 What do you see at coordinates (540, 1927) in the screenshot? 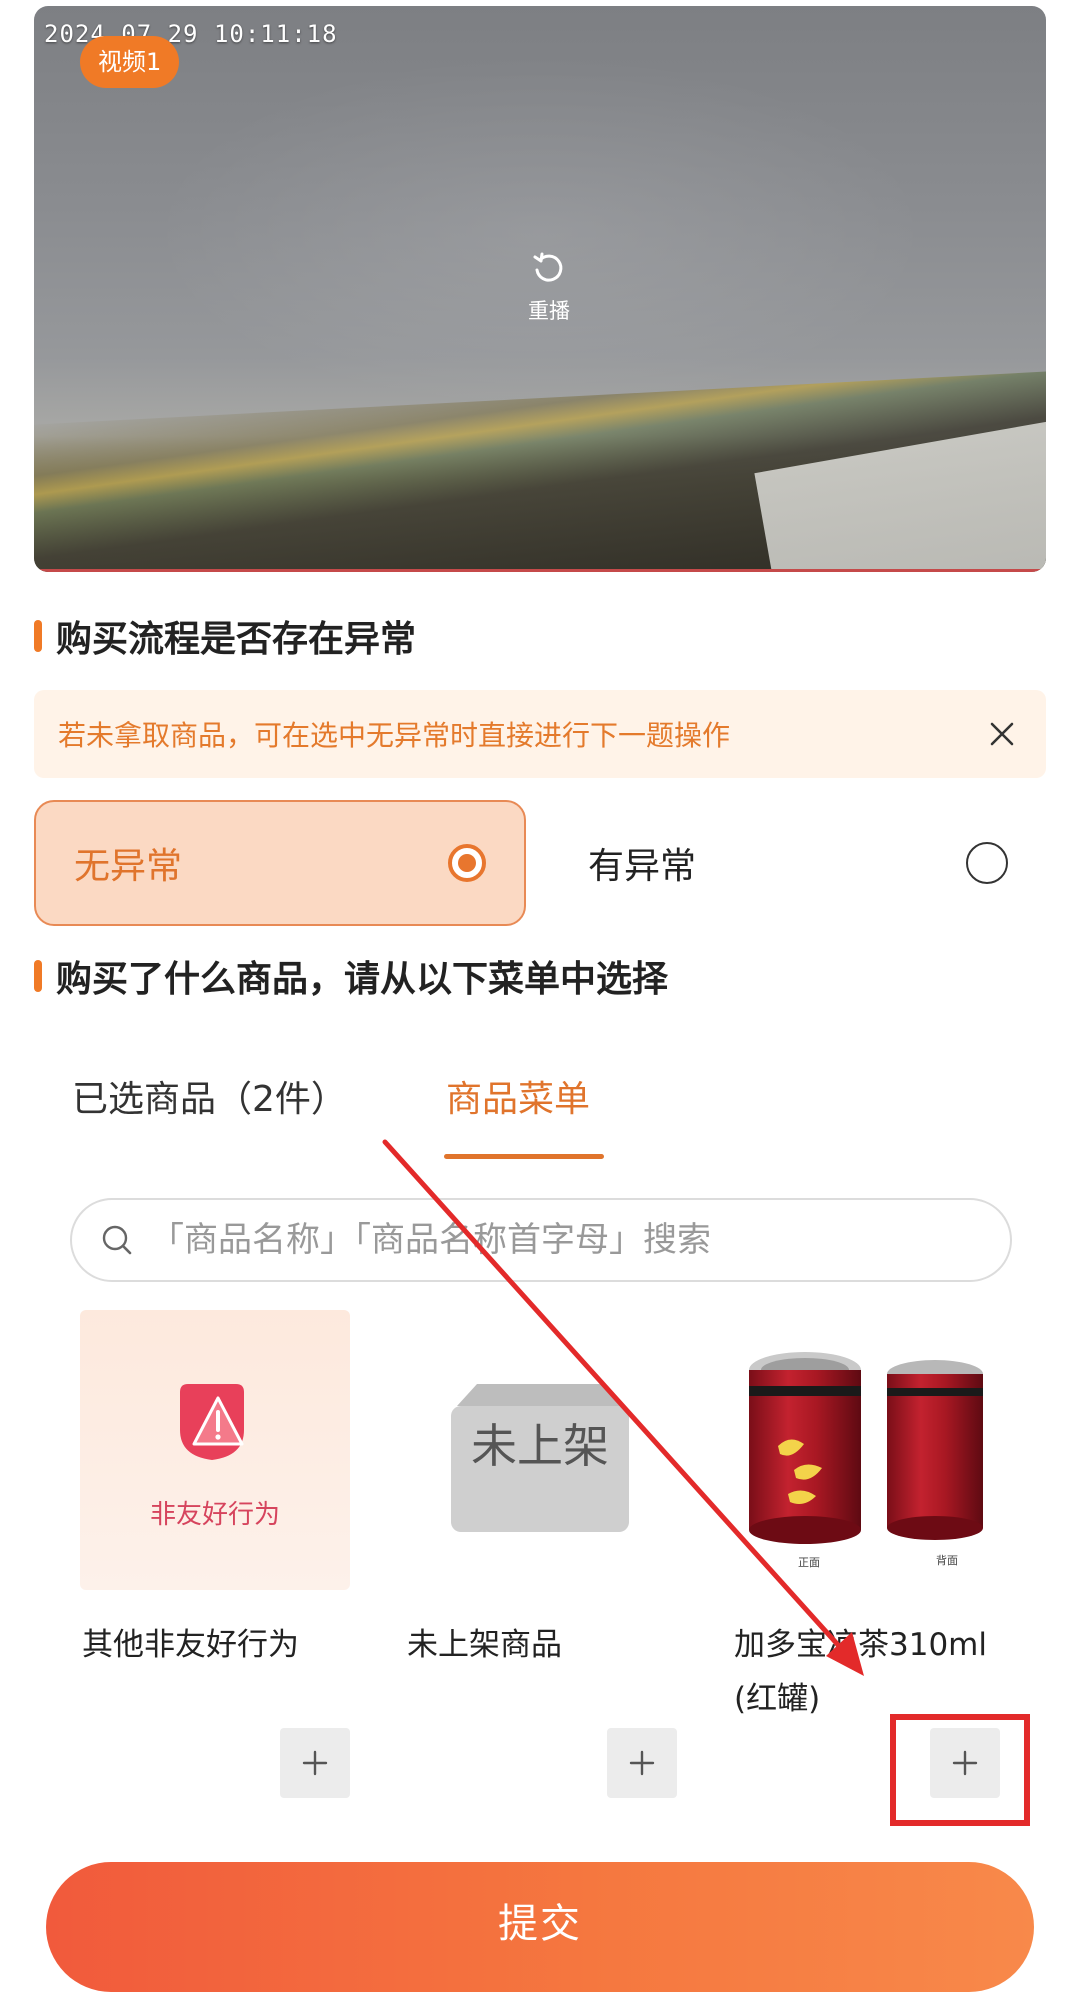
I see `submit-button: 提交` at bounding box center [540, 1927].